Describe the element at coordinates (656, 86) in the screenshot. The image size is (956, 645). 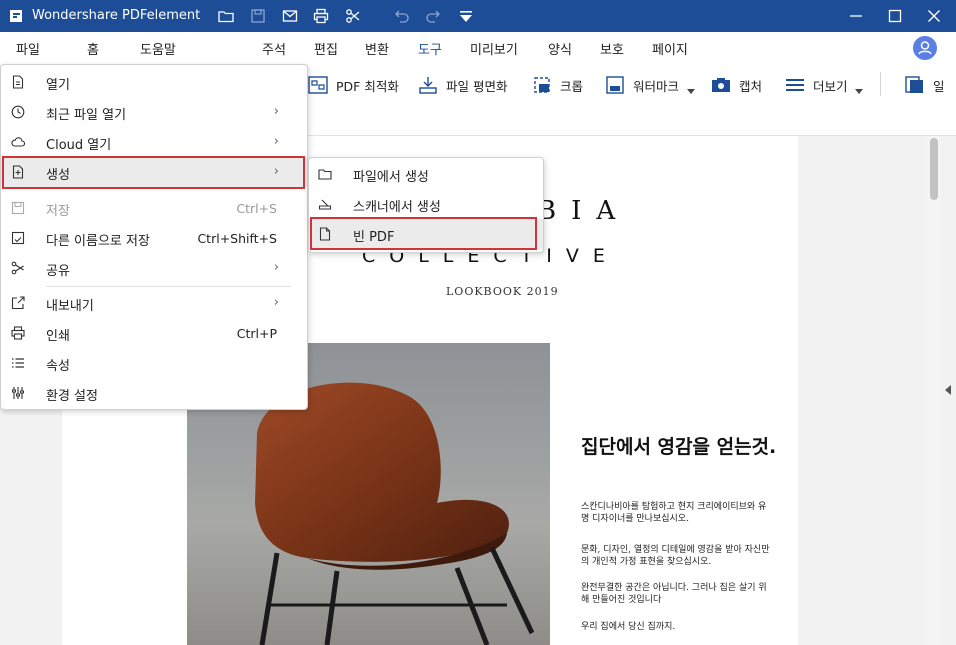
I see `watermark-label: 워터마크` at that location.